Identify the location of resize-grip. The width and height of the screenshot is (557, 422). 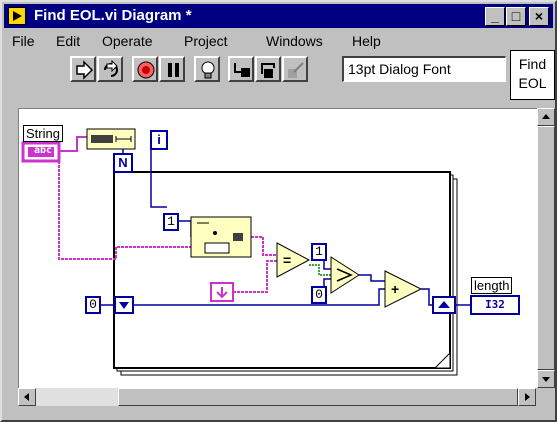
(545, 397).